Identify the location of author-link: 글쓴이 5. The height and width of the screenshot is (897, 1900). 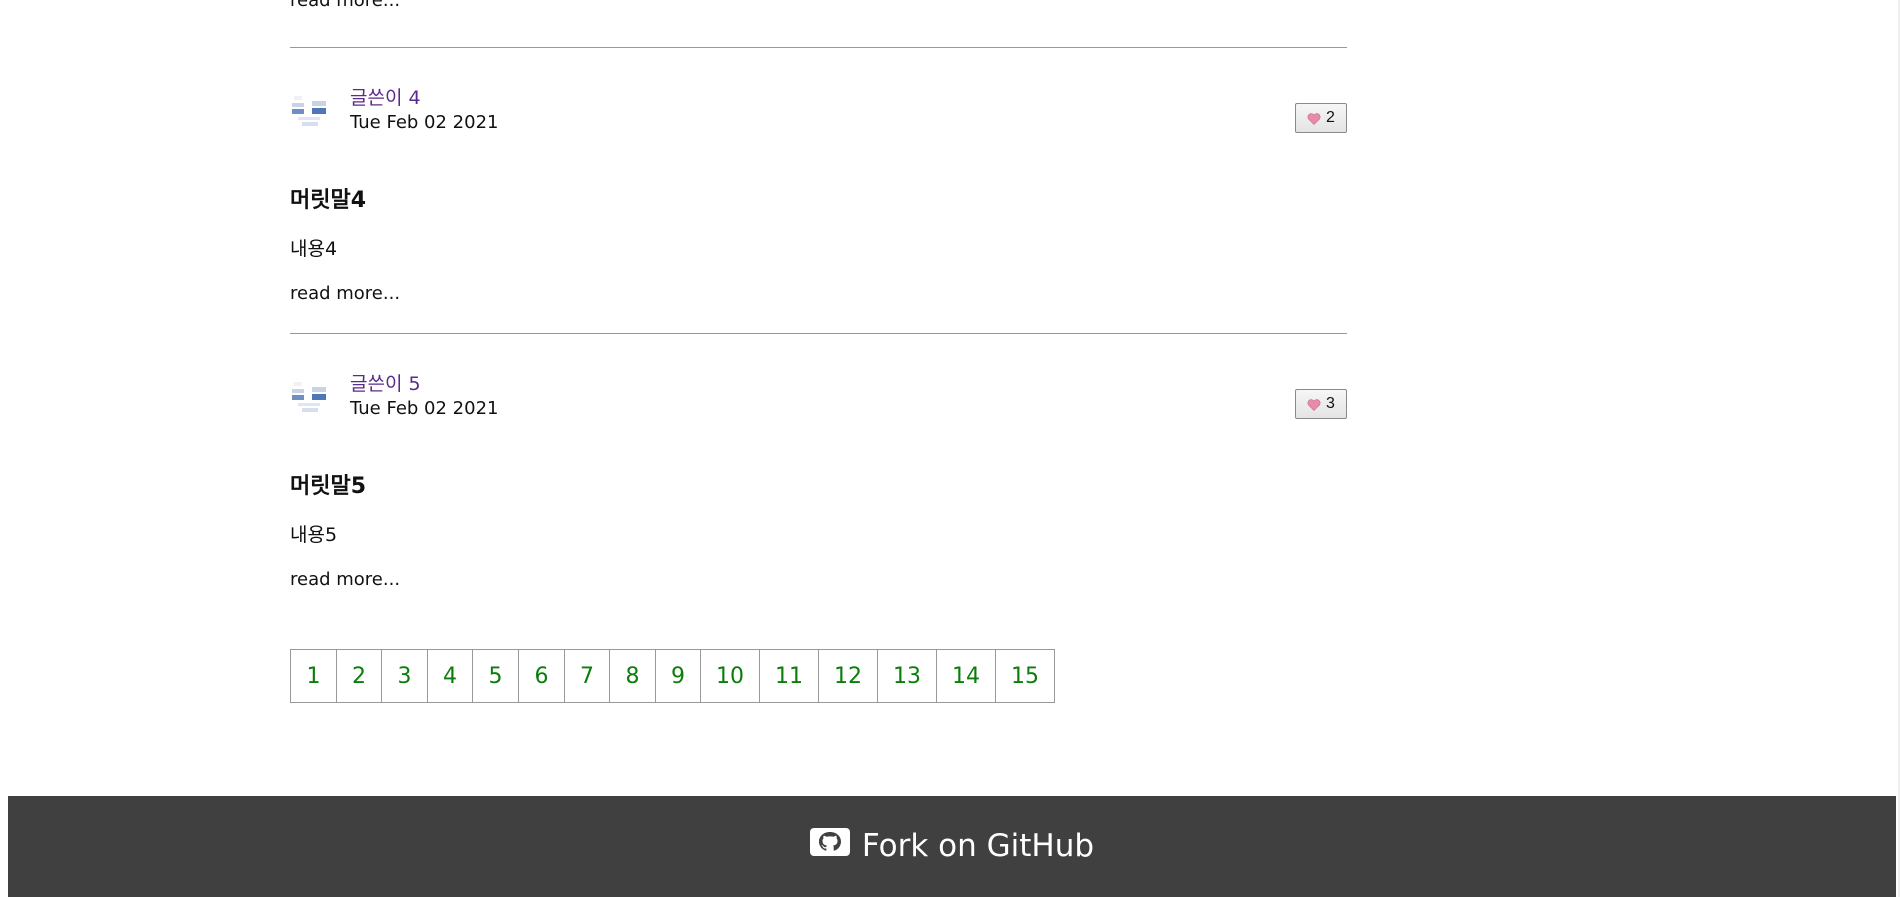
(385, 382).